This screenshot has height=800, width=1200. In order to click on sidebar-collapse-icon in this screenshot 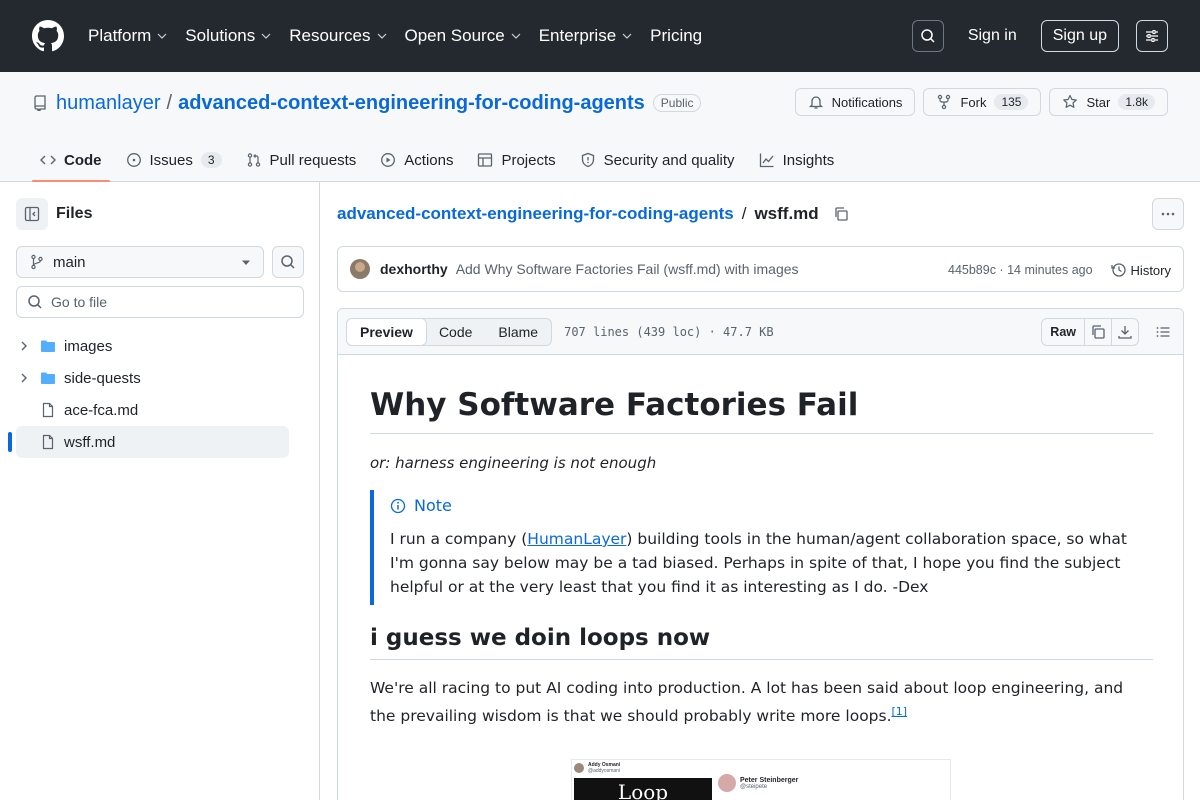, I will do `click(32, 214)`.